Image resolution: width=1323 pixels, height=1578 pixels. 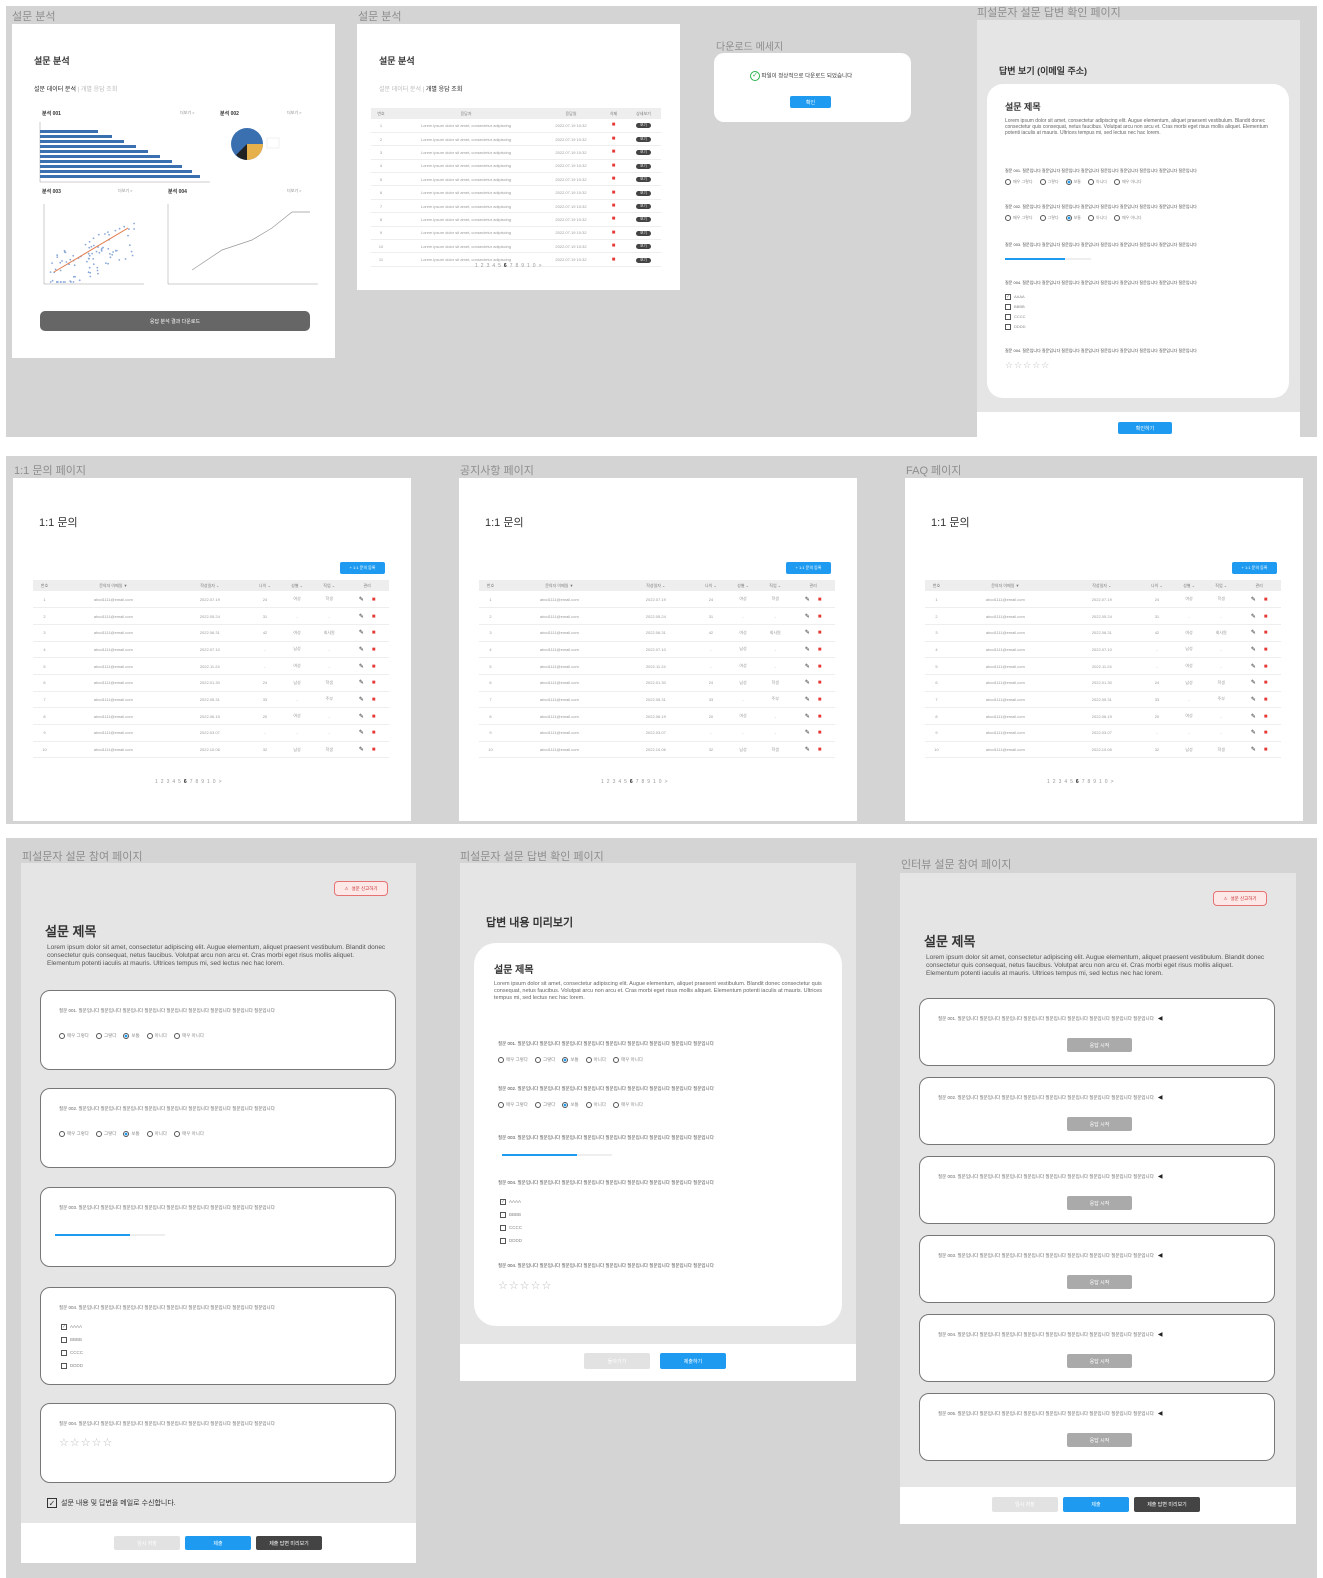 What do you see at coordinates (1019, 218) in the screenshot?
I see `radio-option: 매우 그렇다` at bounding box center [1019, 218].